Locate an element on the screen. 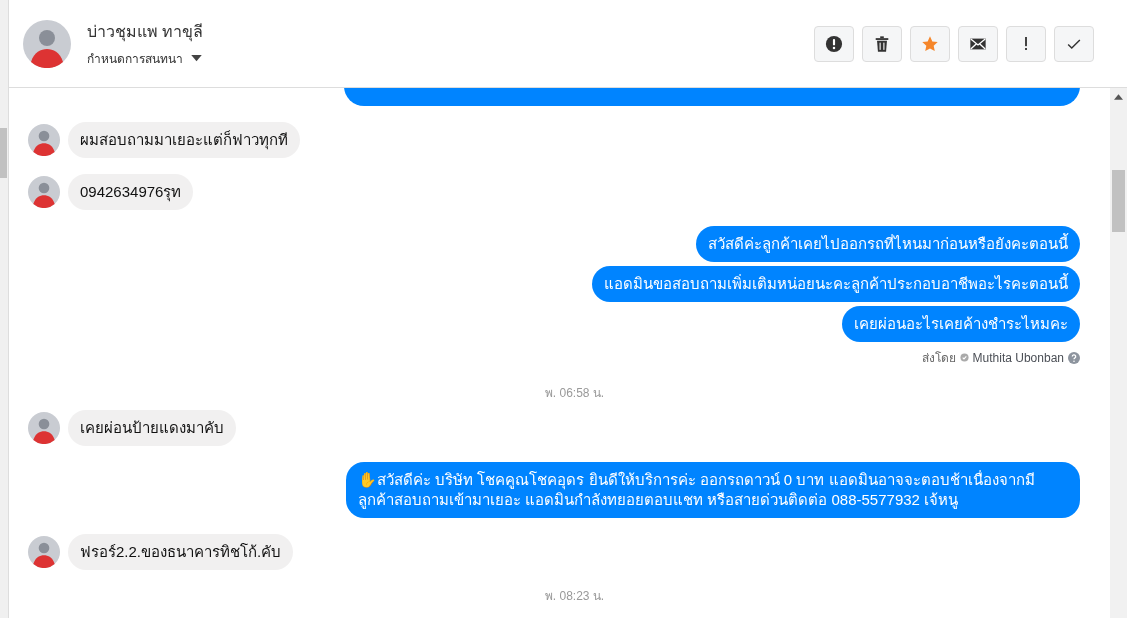  timestamp: พ. 06:58 น. is located at coordinates (574, 393).